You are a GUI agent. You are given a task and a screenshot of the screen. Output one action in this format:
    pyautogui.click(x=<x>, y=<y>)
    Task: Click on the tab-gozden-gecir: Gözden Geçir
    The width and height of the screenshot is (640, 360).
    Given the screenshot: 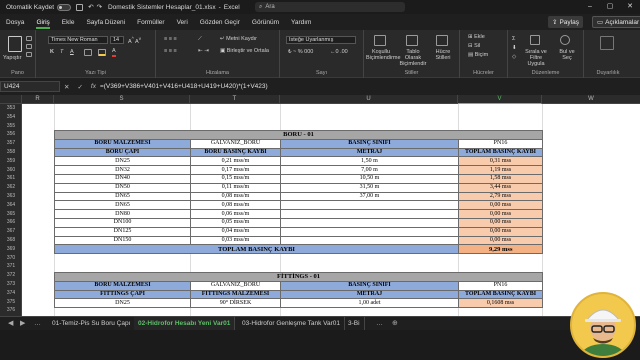 What is the action you would take?
    pyautogui.click(x=220, y=22)
    